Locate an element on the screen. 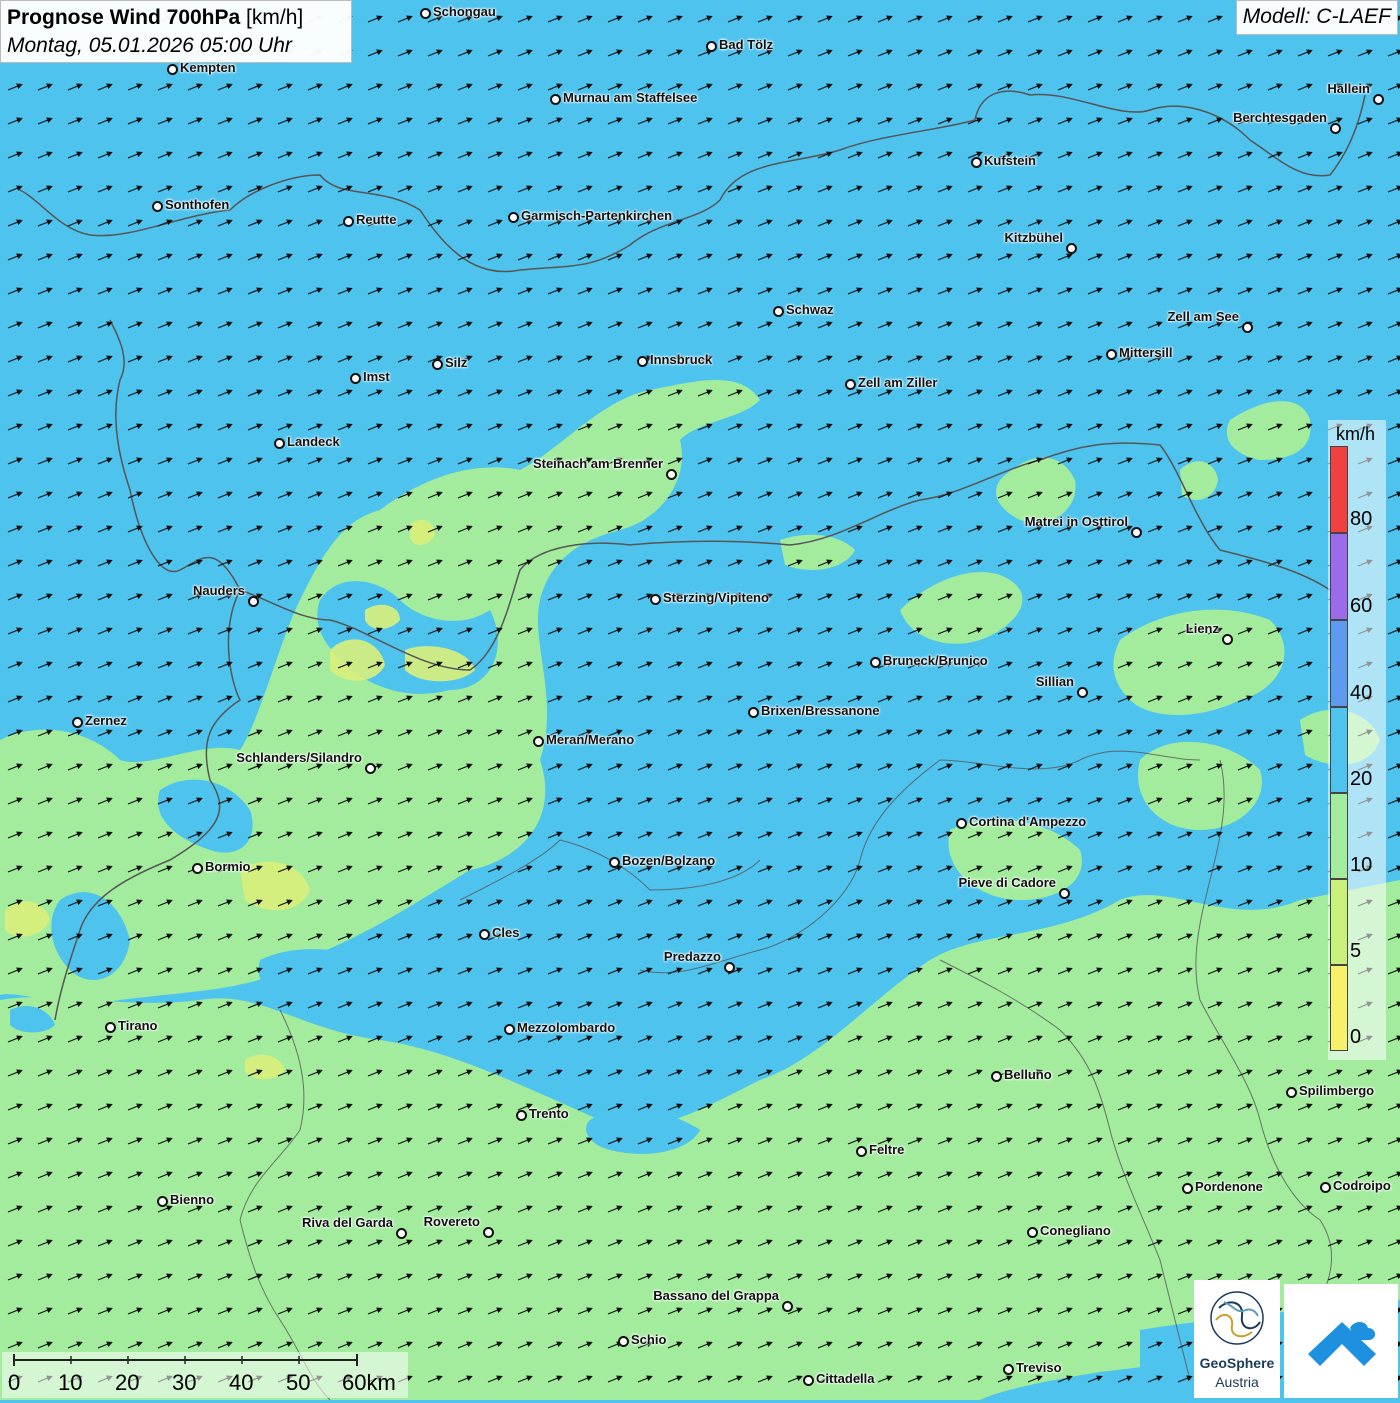 The width and height of the screenshot is (1400, 1403). city-label-berchtesgaden: Berchtesgaden is located at coordinates (1280, 117).